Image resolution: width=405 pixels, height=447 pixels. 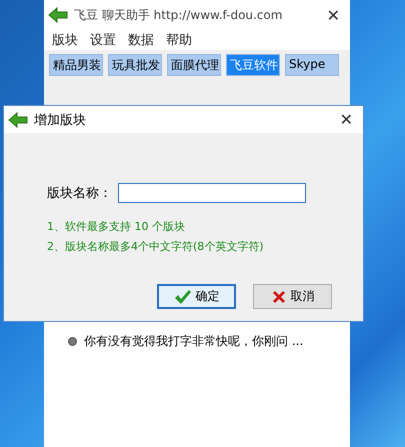 I want to click on menu-item: 设置, so click(x=103, y=40).